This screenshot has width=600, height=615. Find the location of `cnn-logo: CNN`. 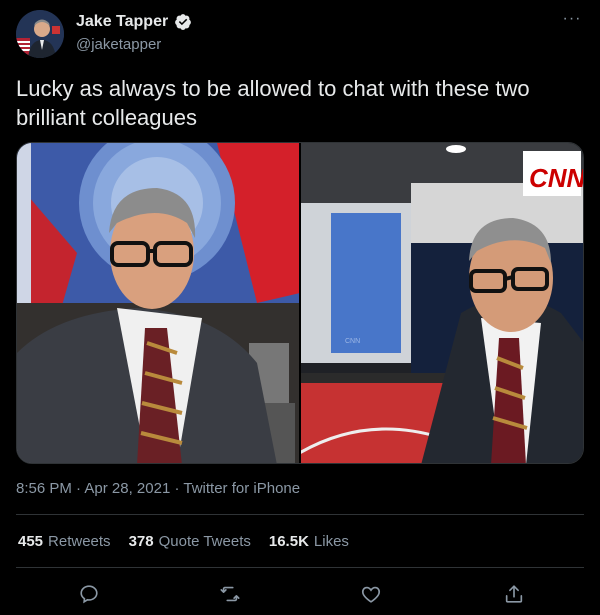

cnn-logo: CNN is located at coordinates (553, 173).